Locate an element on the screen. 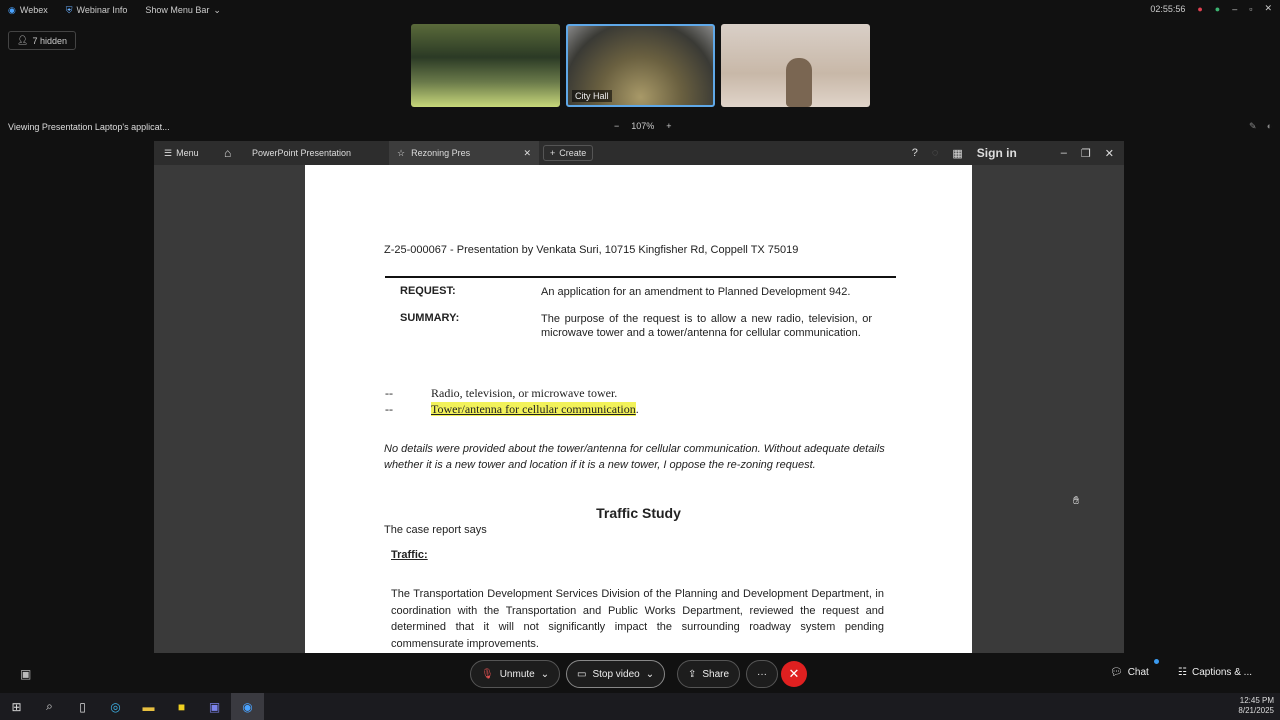 This screenshot has width=1280, height=720. meeting-timer: 02:55:56 is located at coordinates (1168, 8).